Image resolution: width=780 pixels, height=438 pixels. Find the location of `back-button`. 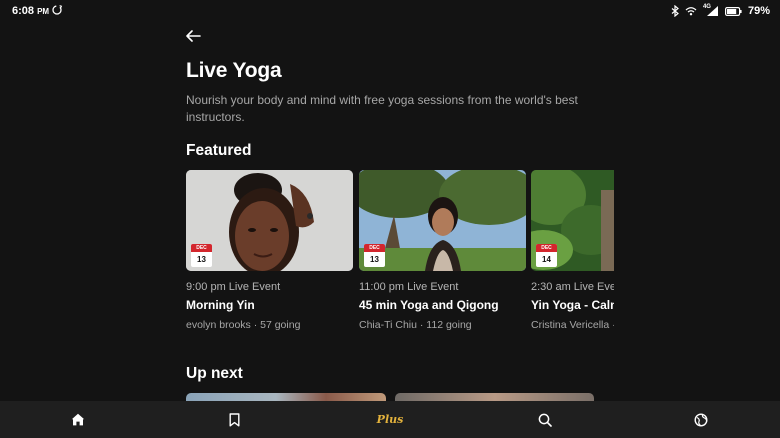

back-button is located at coordinates (193, 36).